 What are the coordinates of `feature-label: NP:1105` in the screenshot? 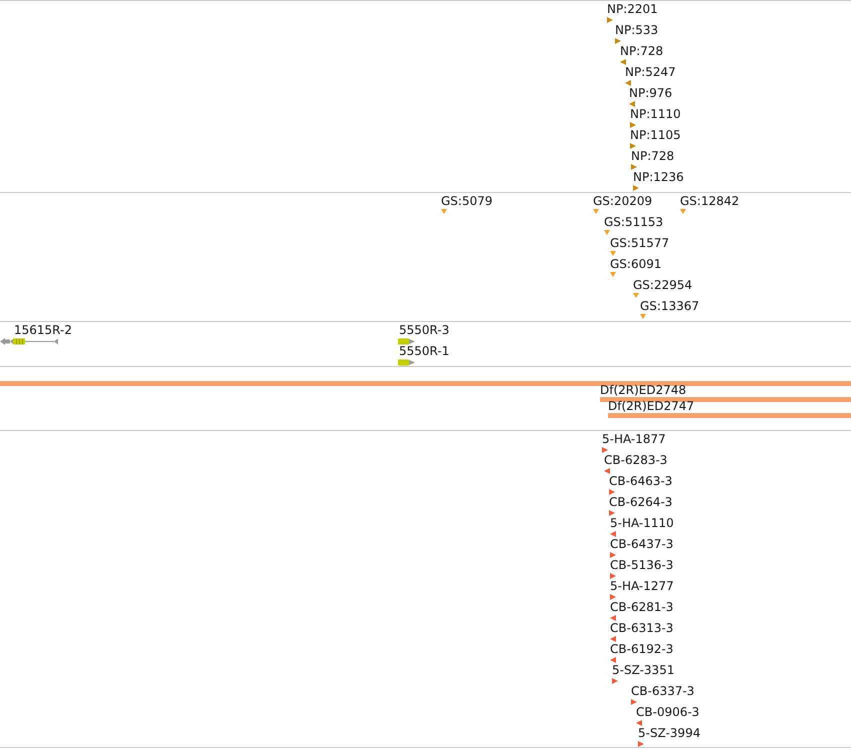 It's located at (655, 135).